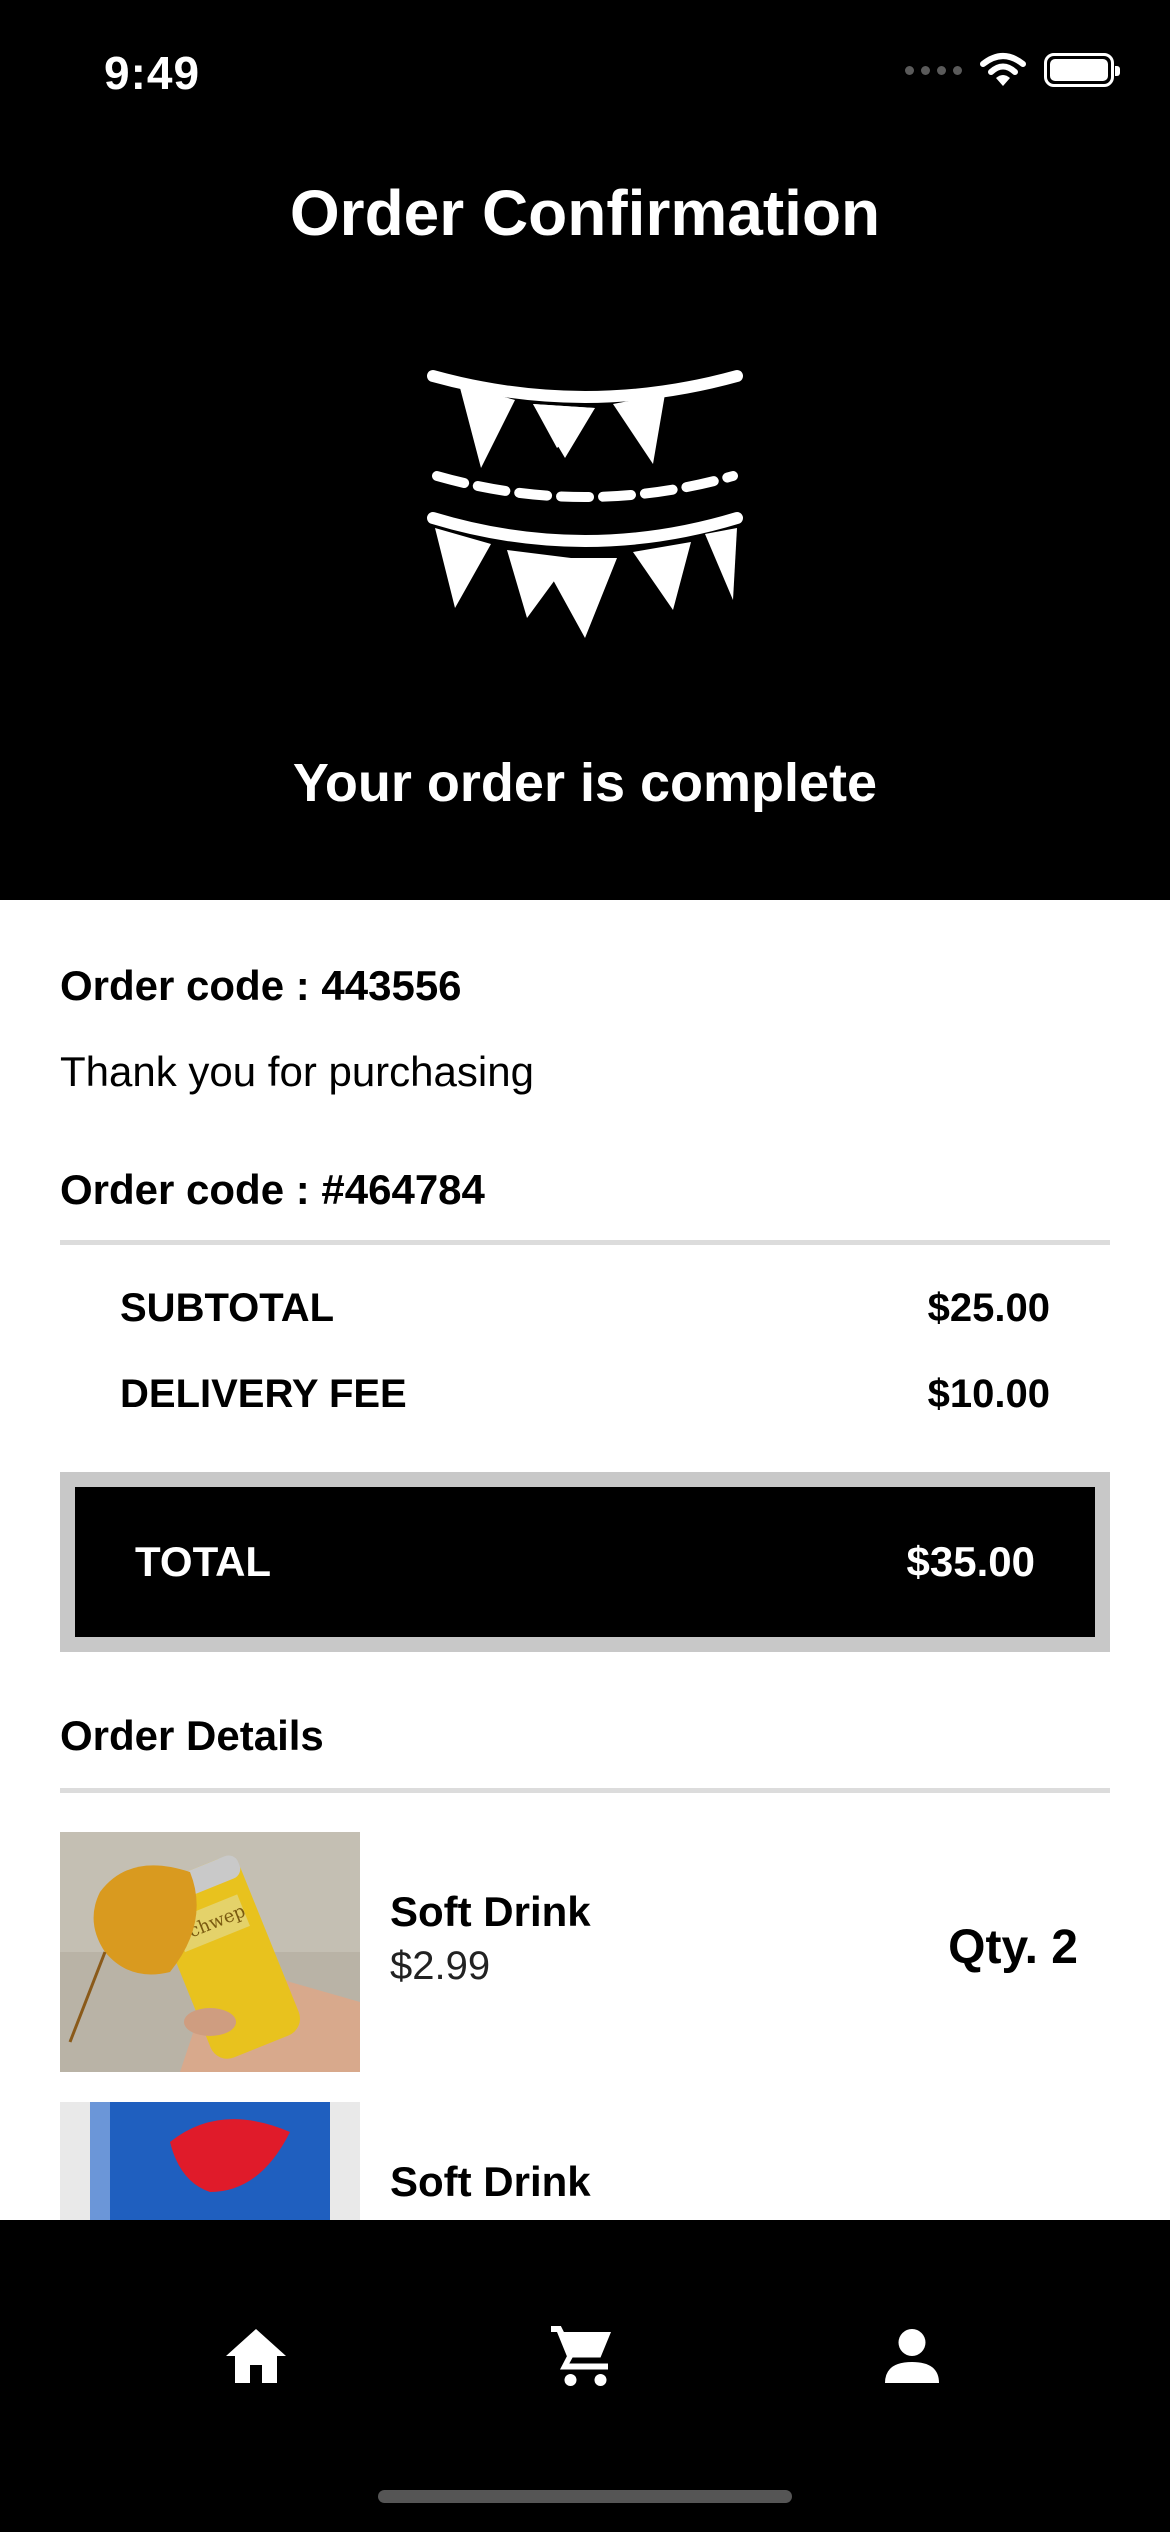 This screenshot has height=2532, width=1170. I want to click on order-complete-message: Your order is complete, so click(585, 783).